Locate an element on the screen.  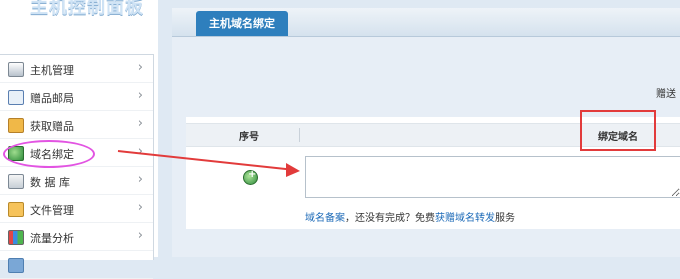
add-domain-icon is located at coordinates (250, 177).